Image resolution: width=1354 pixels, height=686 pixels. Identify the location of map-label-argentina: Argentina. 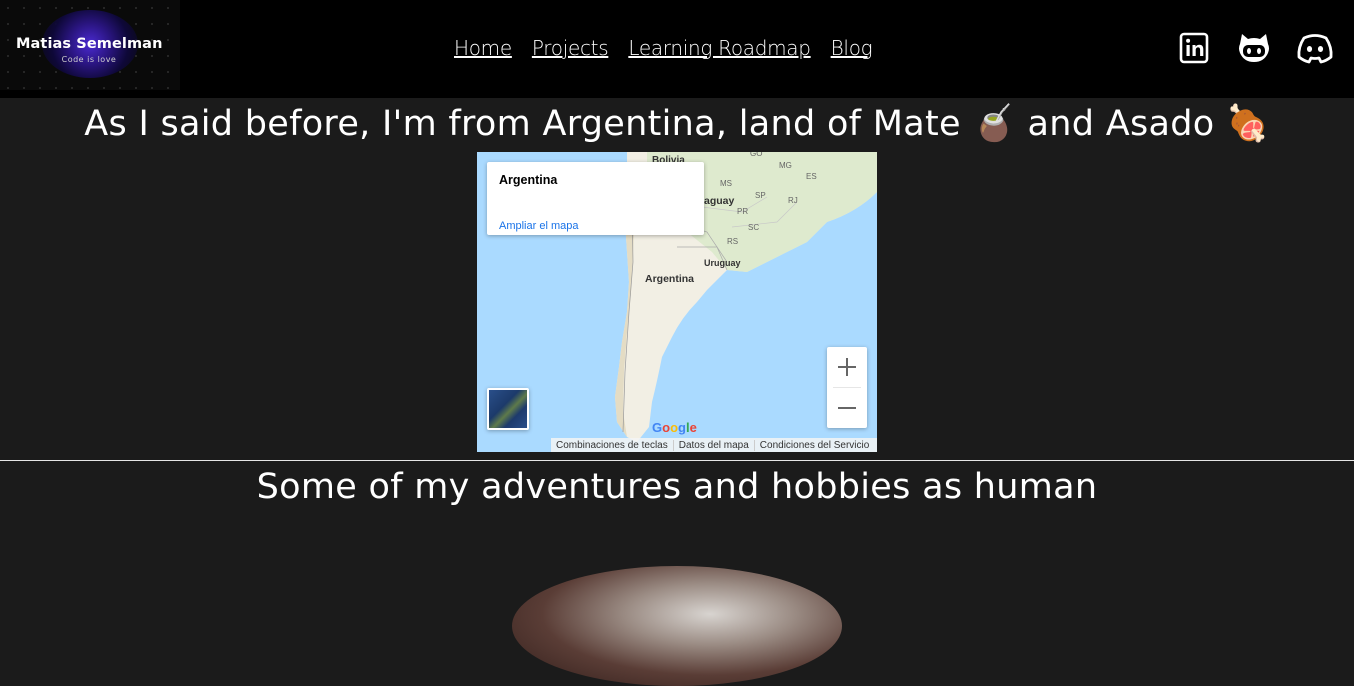
(670, 279).